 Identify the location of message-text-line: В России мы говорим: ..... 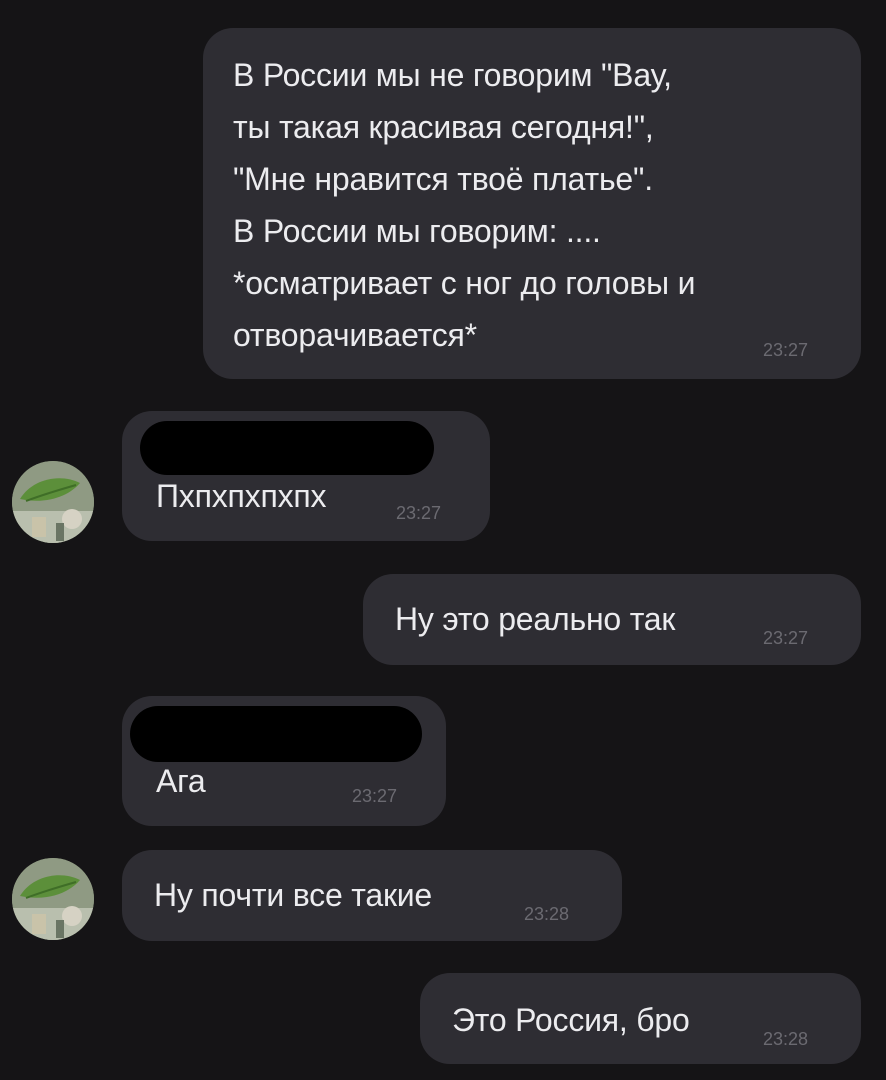
(417, 231).